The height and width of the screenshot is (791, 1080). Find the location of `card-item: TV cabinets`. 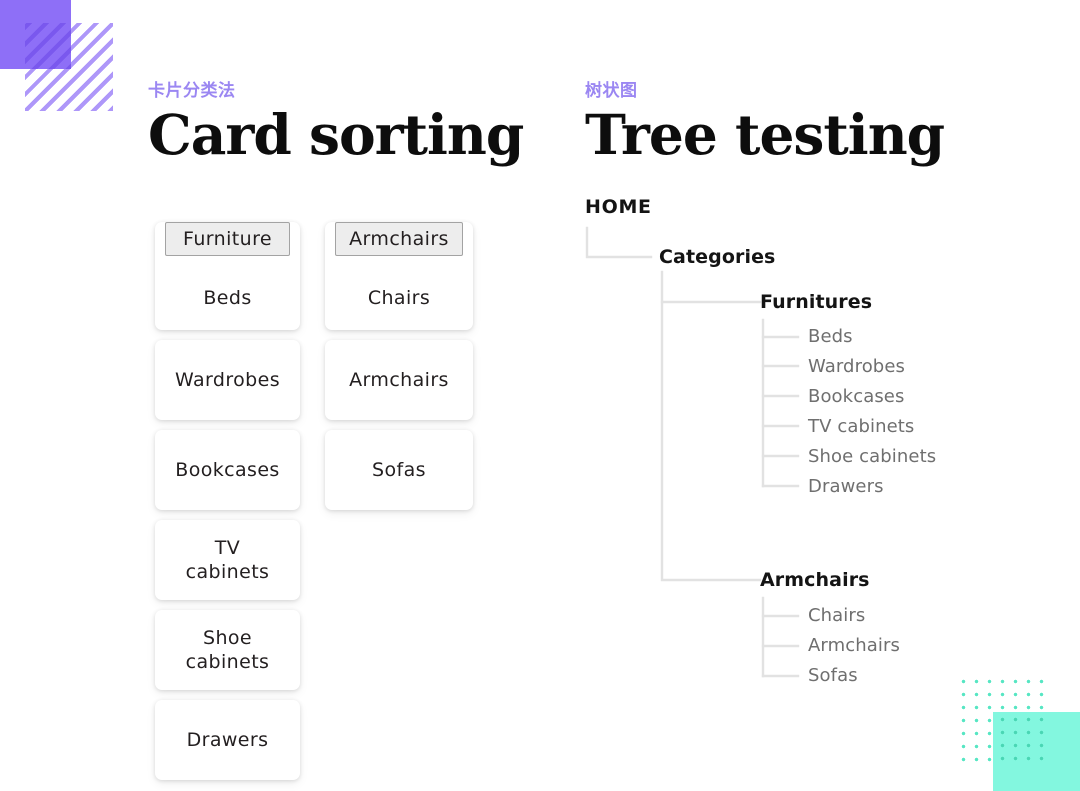

card-item: TV cabinets is located at coordinates (227, 560).